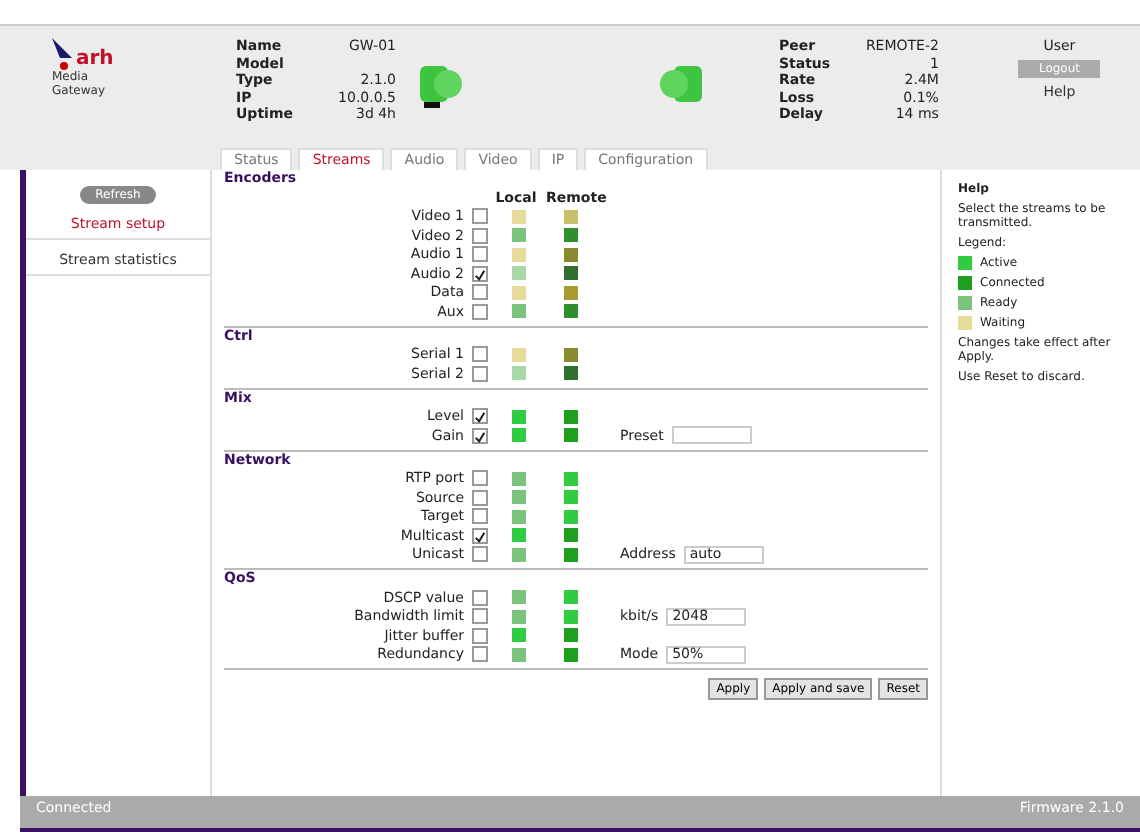  Describe the element at coordinates (711, 435) in the screenshot. I see `input-field` at that location.